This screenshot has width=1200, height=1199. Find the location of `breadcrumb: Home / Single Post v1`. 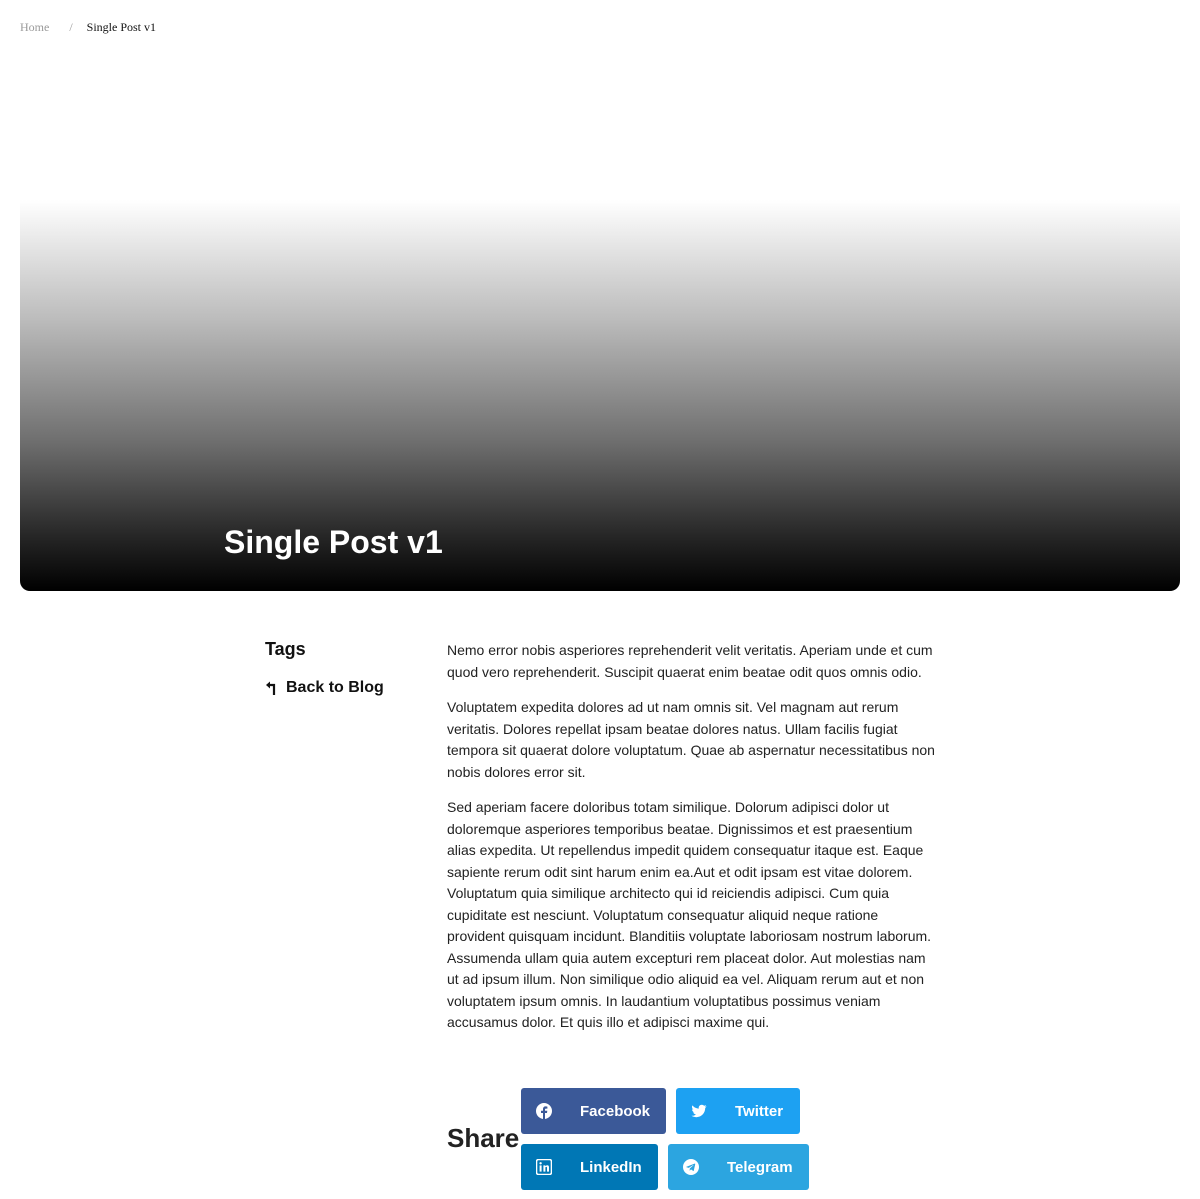

breadcrumb: Home / Single Post v1 is located at coordinates (88, 27).